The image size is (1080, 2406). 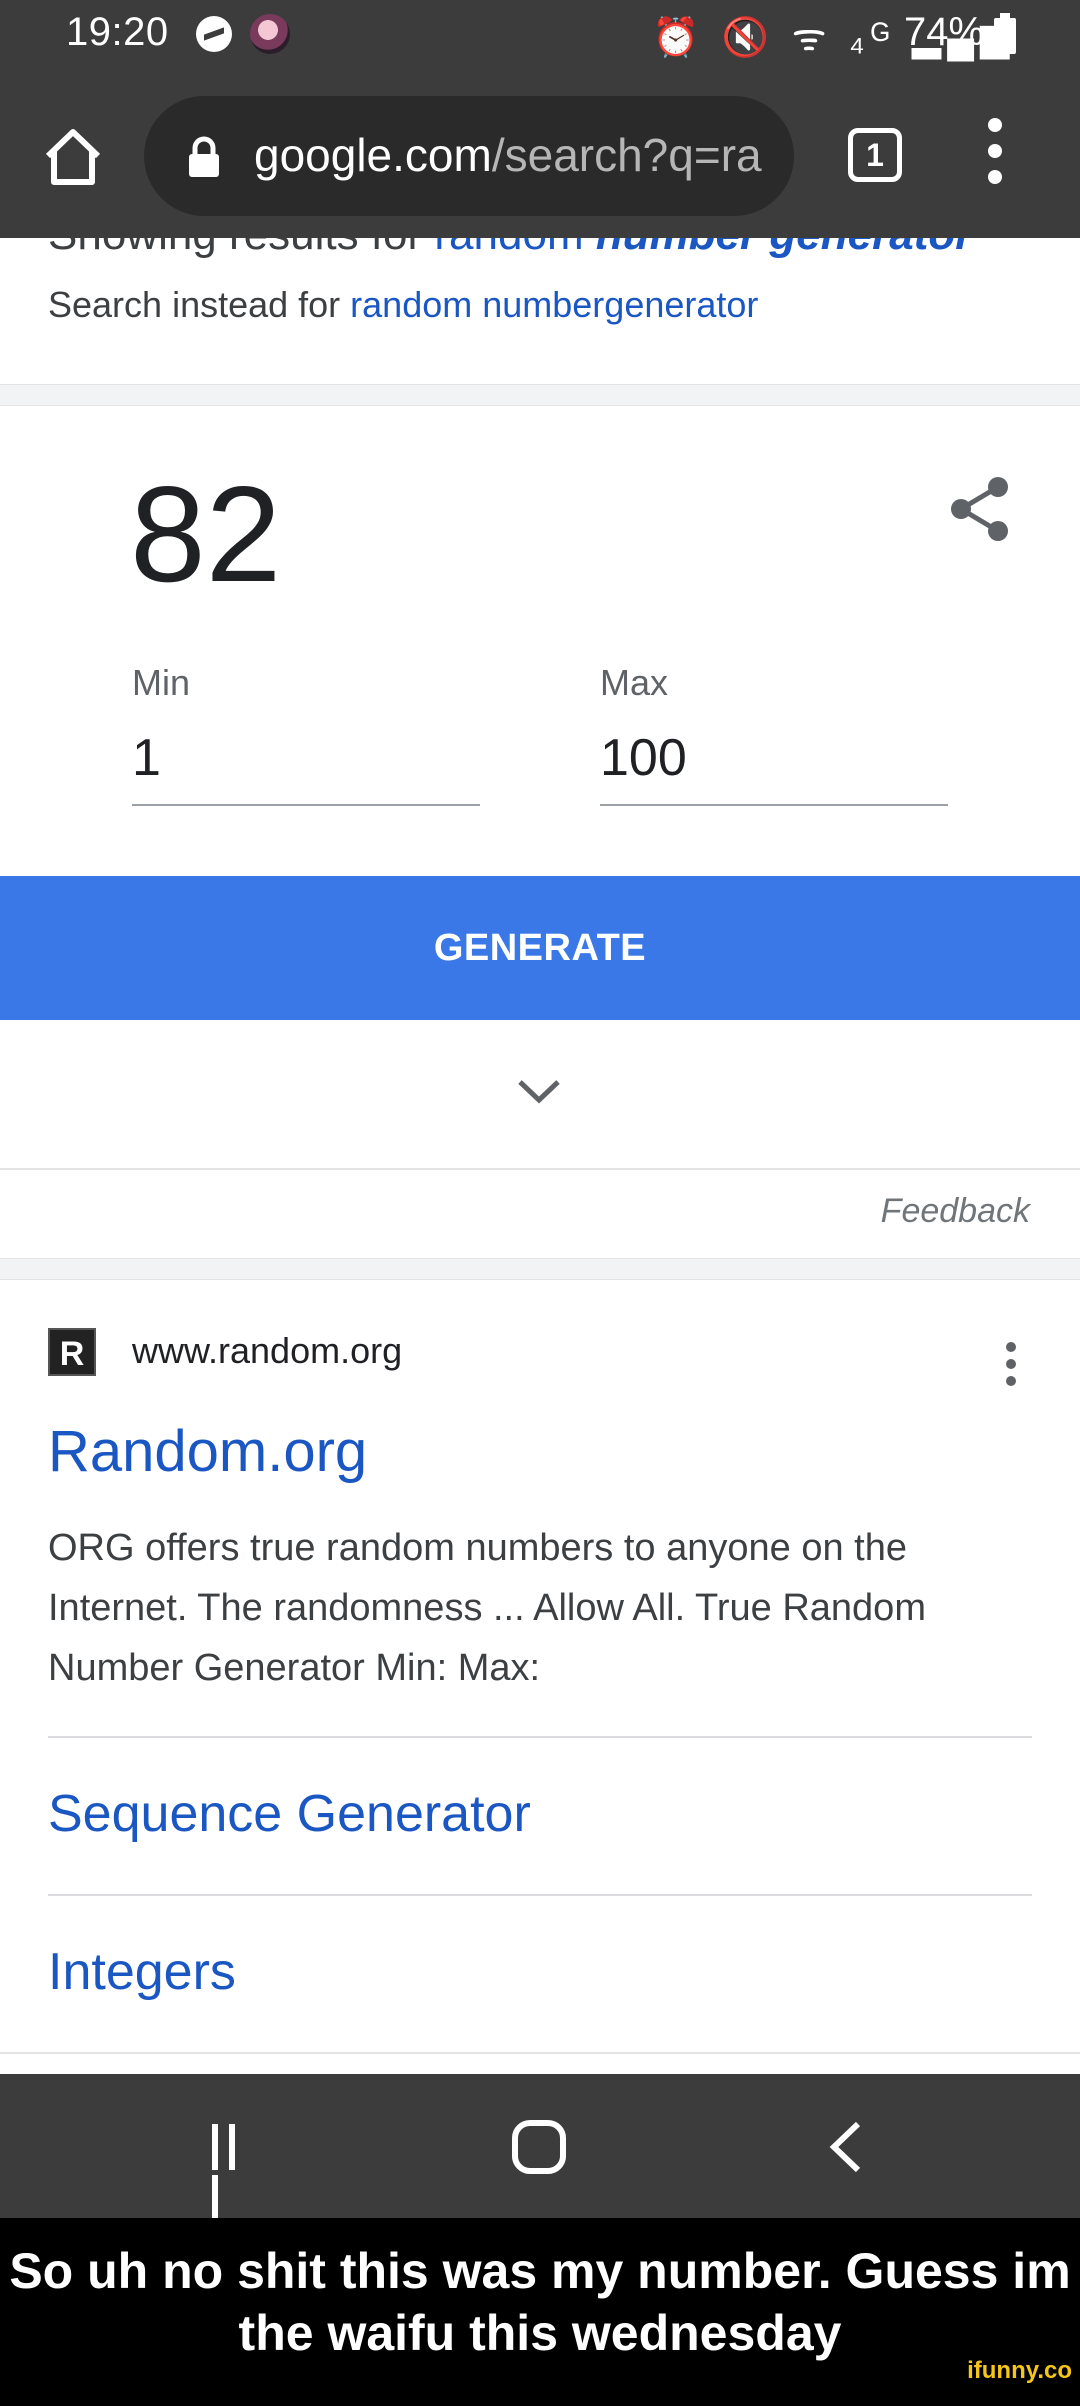 What do you see at coordinates (72, 1352) in the screenshot?
I see `site-favicon: R` at bounding box center [72, 1352].